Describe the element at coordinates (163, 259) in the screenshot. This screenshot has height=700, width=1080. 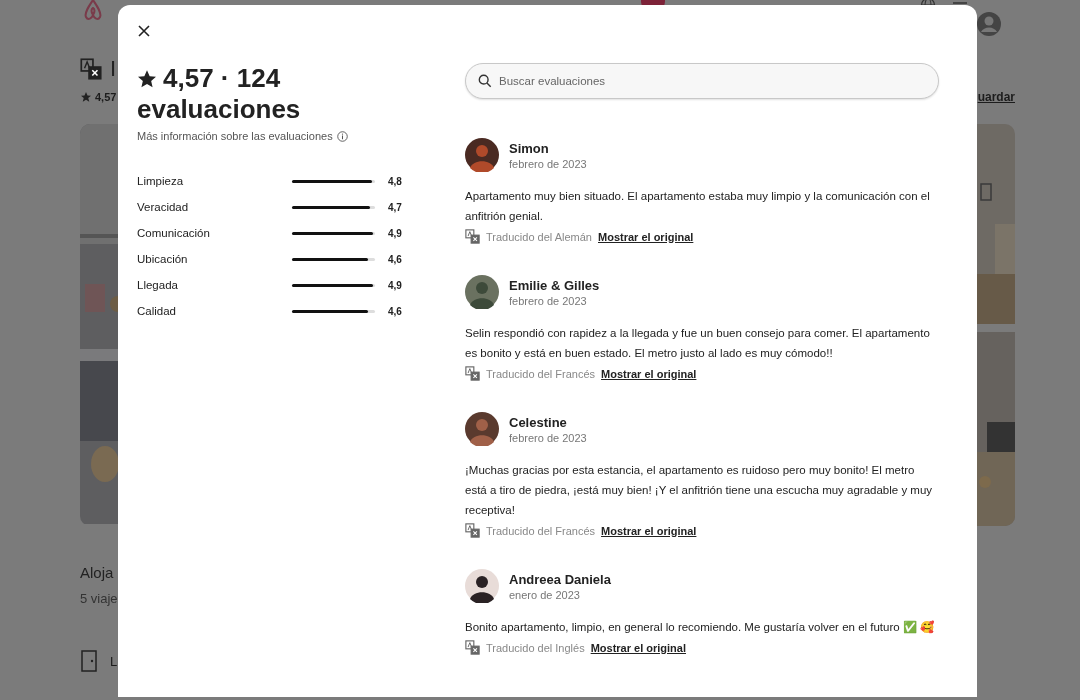
I see `category-label: Ubicación` at that location.